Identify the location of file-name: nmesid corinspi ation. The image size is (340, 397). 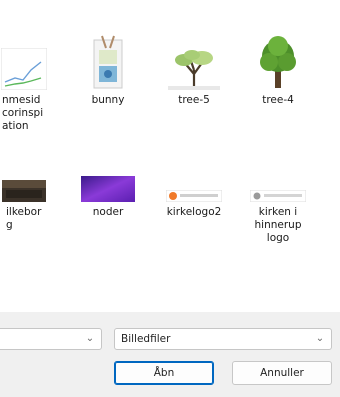
(23, 113).